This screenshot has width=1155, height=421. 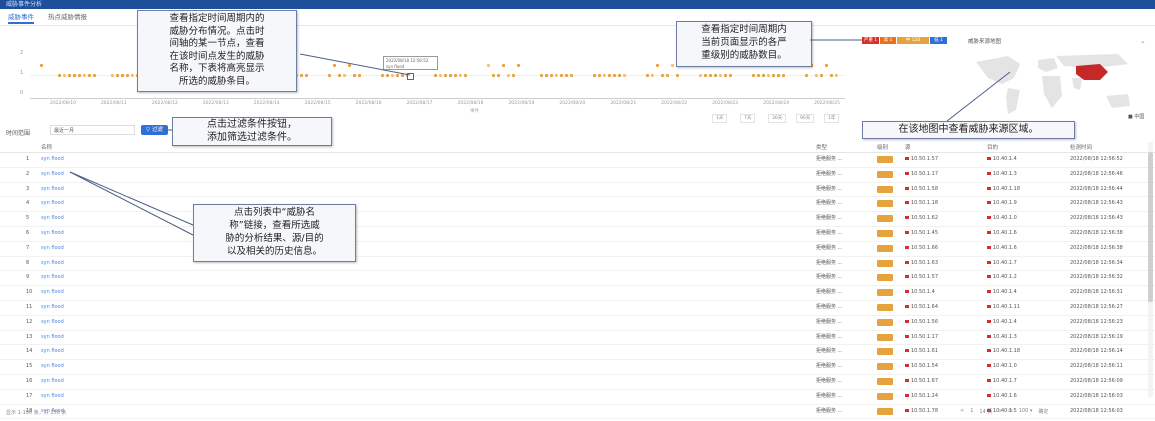 What do you see at coordinates (46, 147) in the screenshot?
I see `col-header-name: 名称` at bounding box center [46, 147].